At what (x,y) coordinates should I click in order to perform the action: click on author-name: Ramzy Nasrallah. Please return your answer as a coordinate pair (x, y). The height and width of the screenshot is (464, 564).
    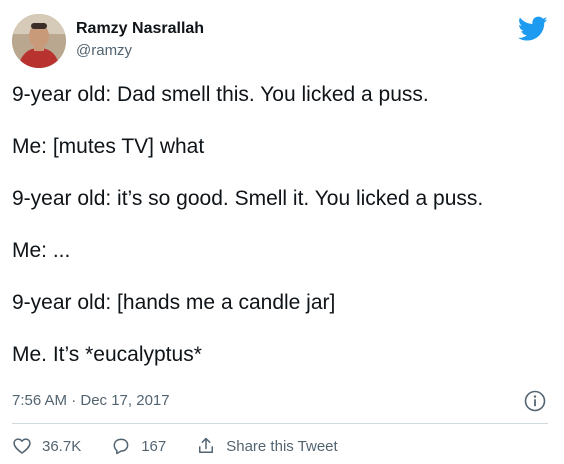
    Looking at the image, I should click on (140, 29).